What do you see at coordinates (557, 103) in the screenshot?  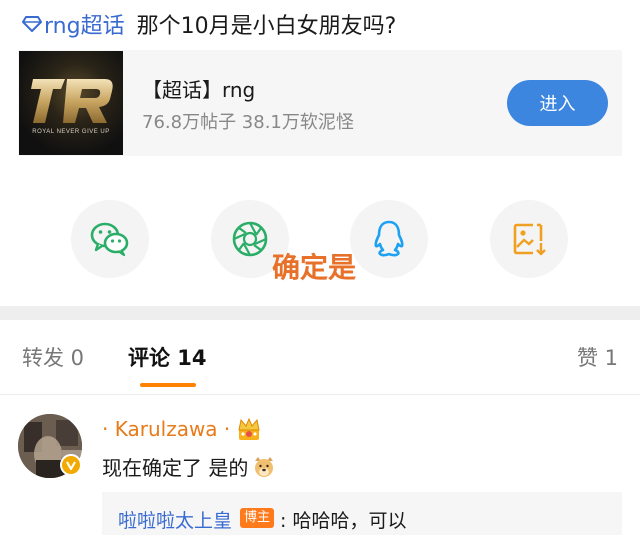 I see `enter-button: 进入` at bounding box center [557, 103].